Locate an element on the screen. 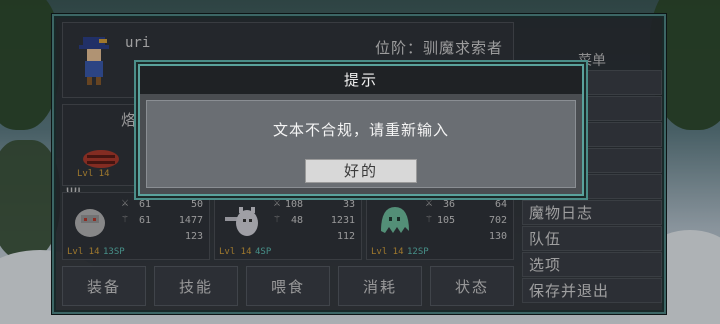  dialog-message: 文本不合规，请重新输入 is located at coordinates (360, 130).